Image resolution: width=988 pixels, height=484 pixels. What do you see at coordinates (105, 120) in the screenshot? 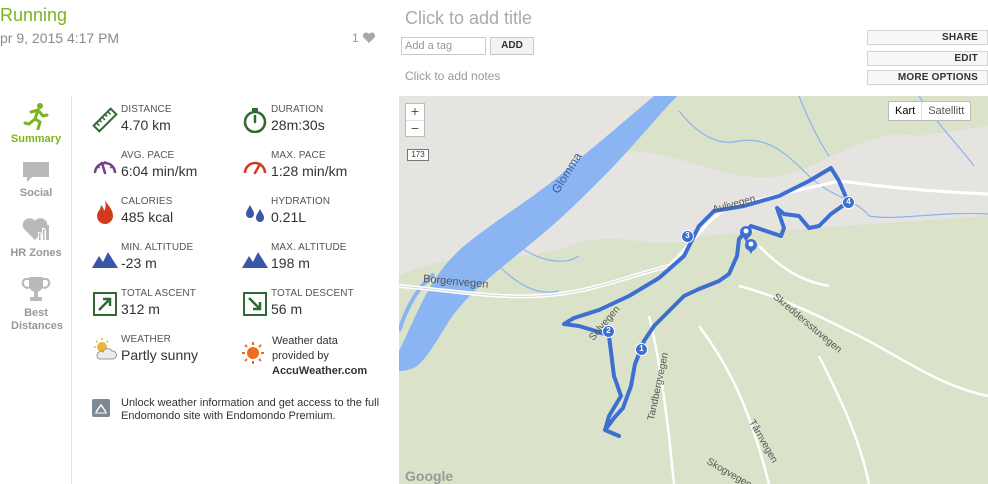
I see `ruler-icon` at bounding box center [105, 120].